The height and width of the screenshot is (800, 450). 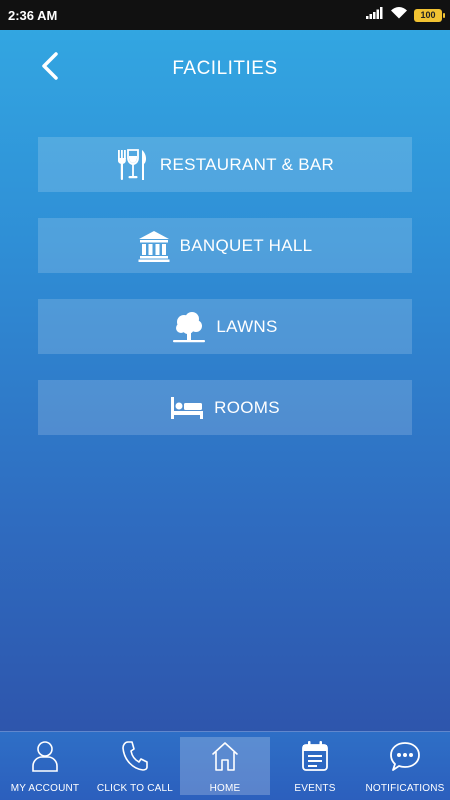 What do you see at coordinates (154, 246) in the screenshot?
I see `banquet-hall-icon` at bounding box center [154, 246].